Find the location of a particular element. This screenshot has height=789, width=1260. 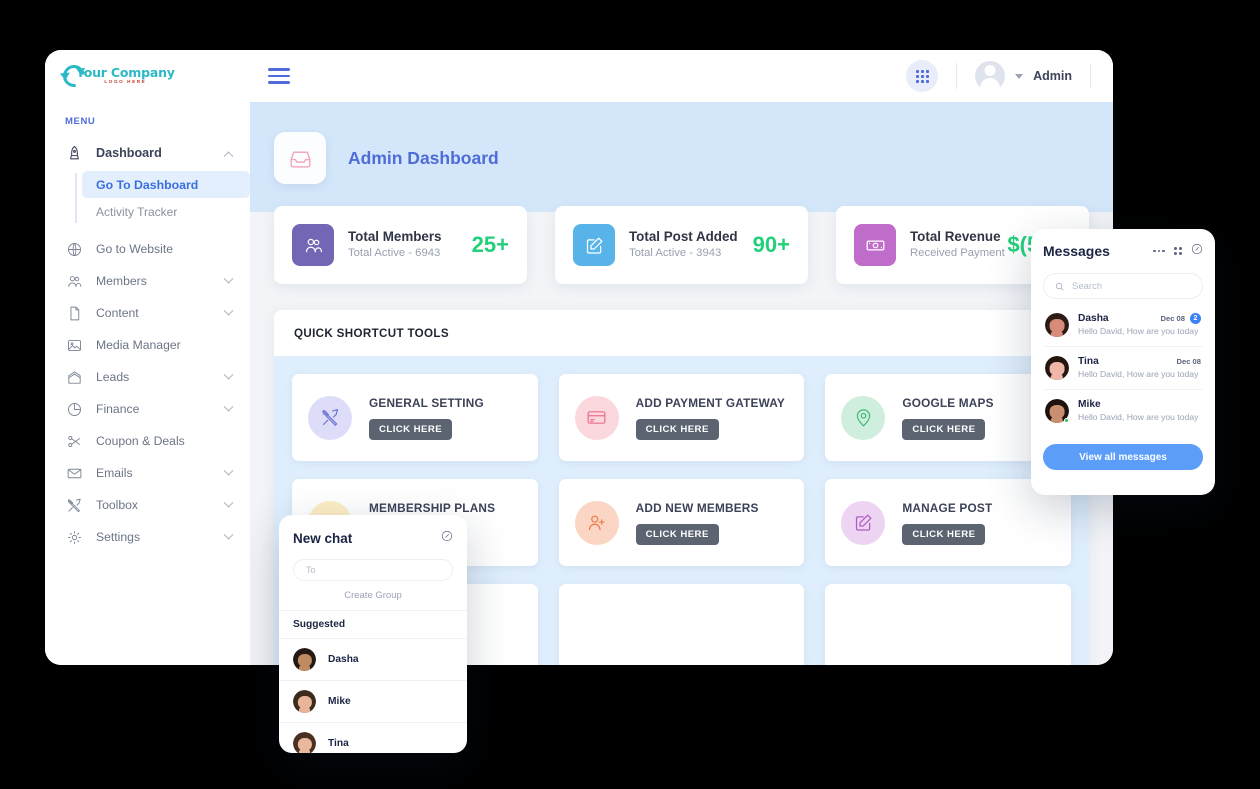

apps-grid-icon is located at coordinates (922, 76).